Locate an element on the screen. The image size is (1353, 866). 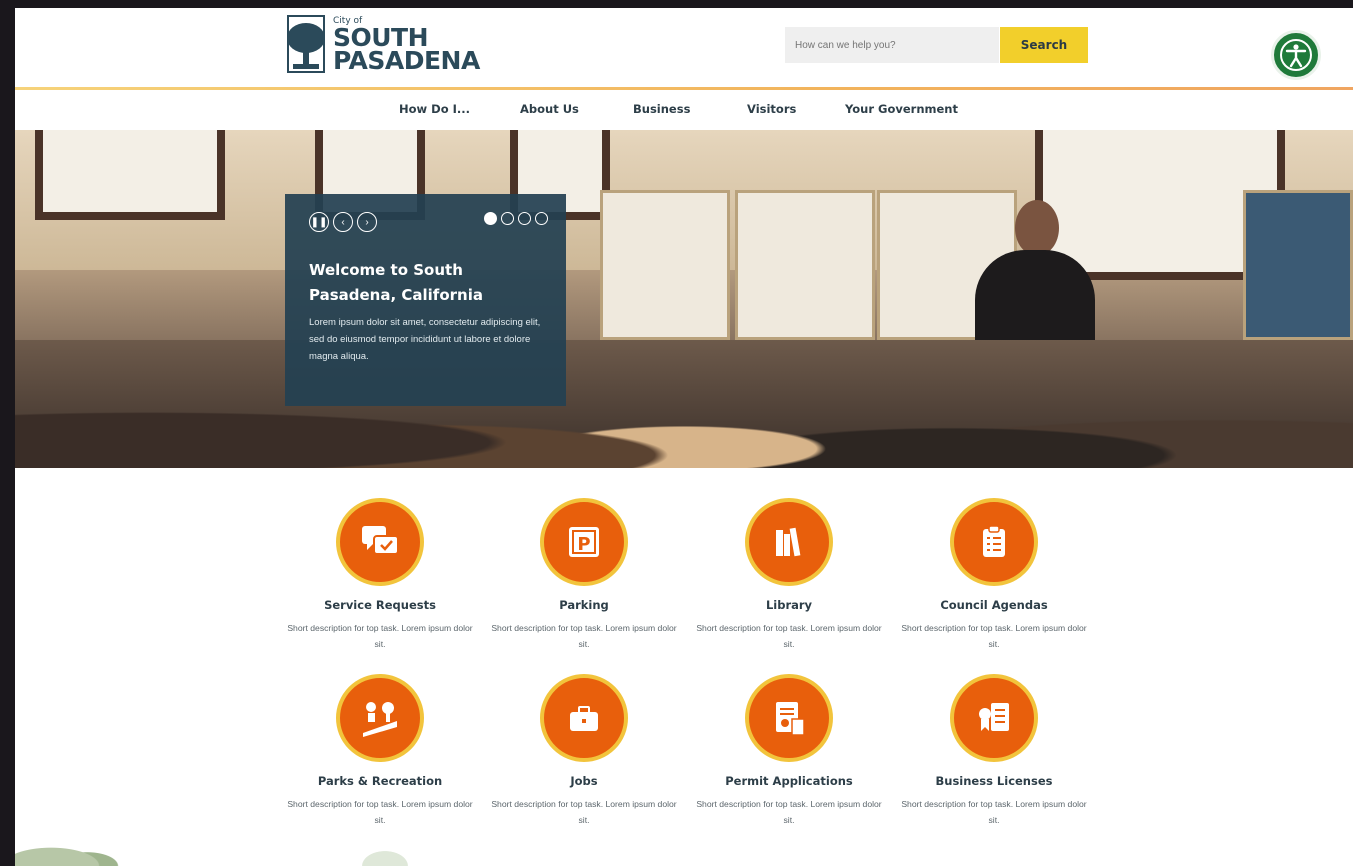
license-icon is located at coordinates (994, 717).